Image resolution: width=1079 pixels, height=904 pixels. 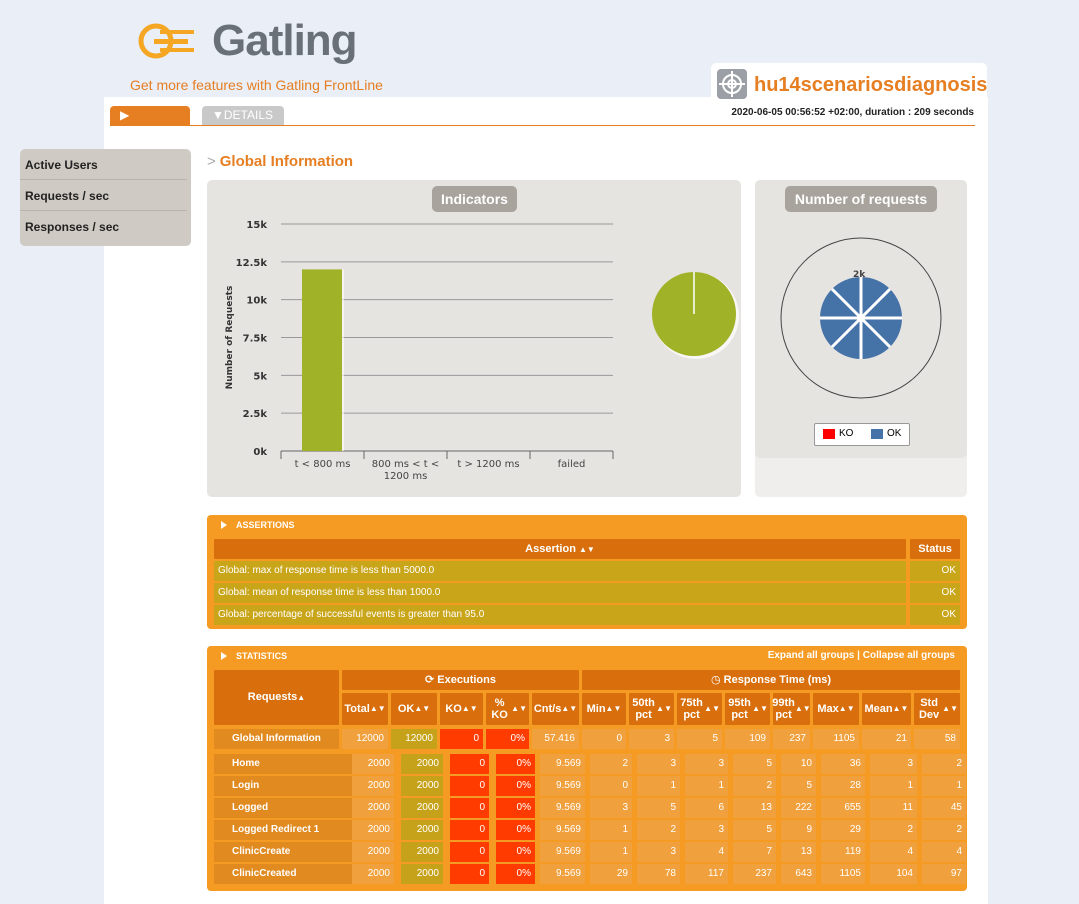 What do you see at coordinates (562, 874) in the screenshot?
I see `stat-cell: 9.569` at bounding box center [562, 874].